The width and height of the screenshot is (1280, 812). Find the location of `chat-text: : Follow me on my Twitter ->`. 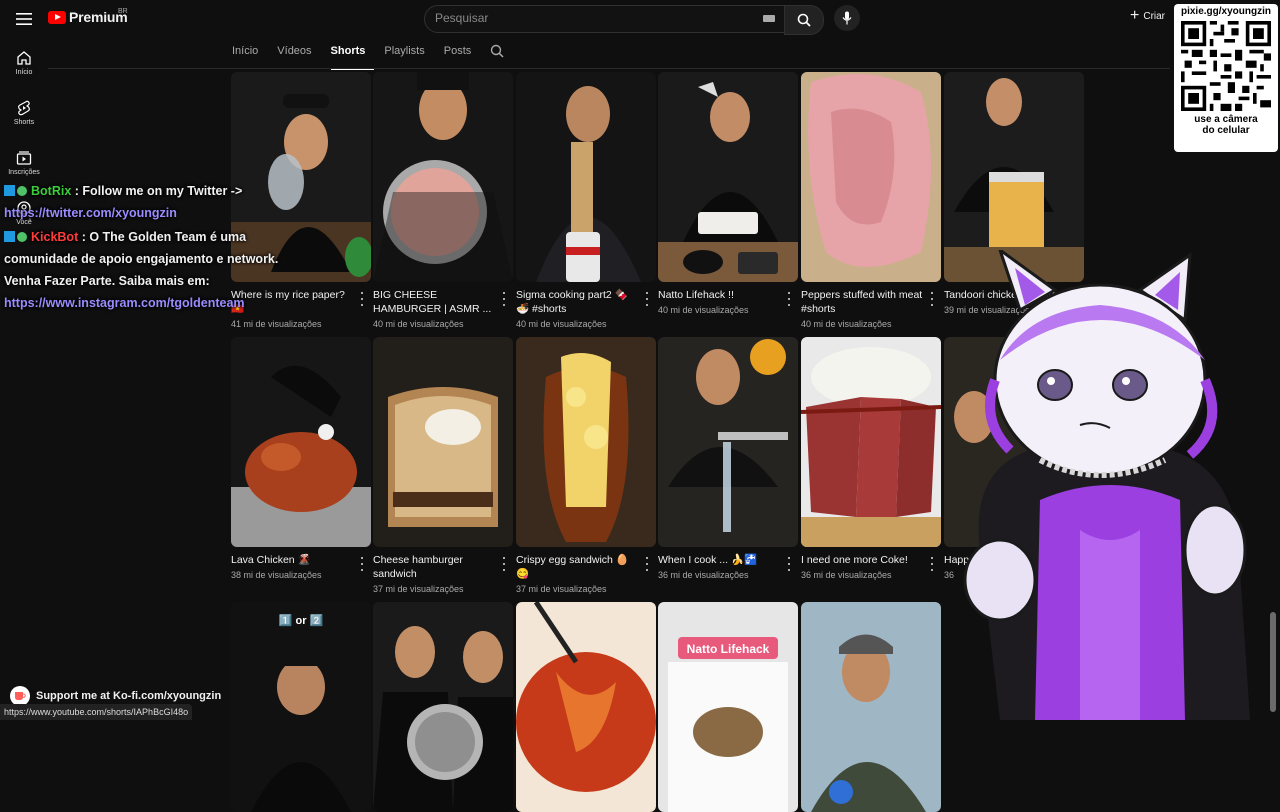

chat-text: : Follow me on my Twitter -> is located at coordinates (157, 191).